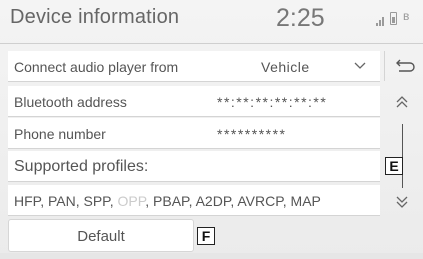 This screenshot has width=423, height=259. What do you see at coordinates (96, 67) in the screenshot?
I see `connect-audio-player-label: Connect audio player from` at bounding box center [96, 67].